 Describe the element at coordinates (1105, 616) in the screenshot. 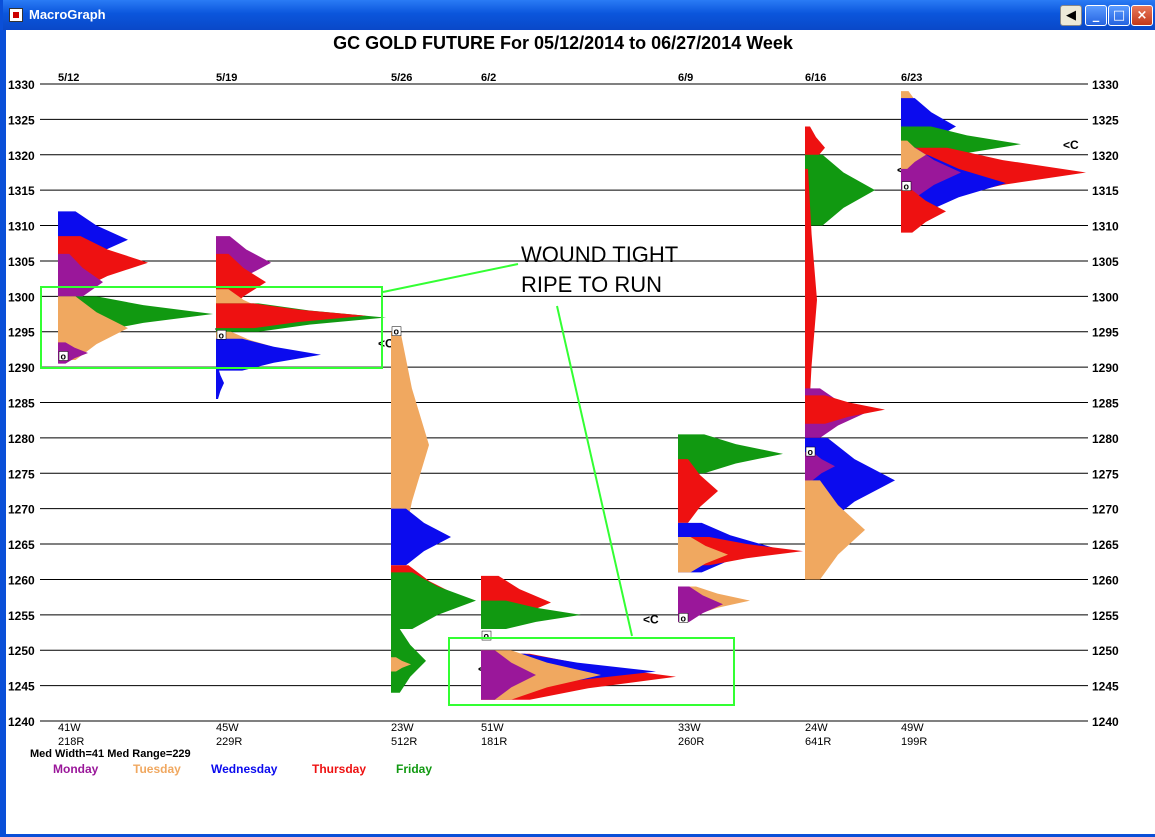

I see `y-tick-label-right: 1255` at that location.